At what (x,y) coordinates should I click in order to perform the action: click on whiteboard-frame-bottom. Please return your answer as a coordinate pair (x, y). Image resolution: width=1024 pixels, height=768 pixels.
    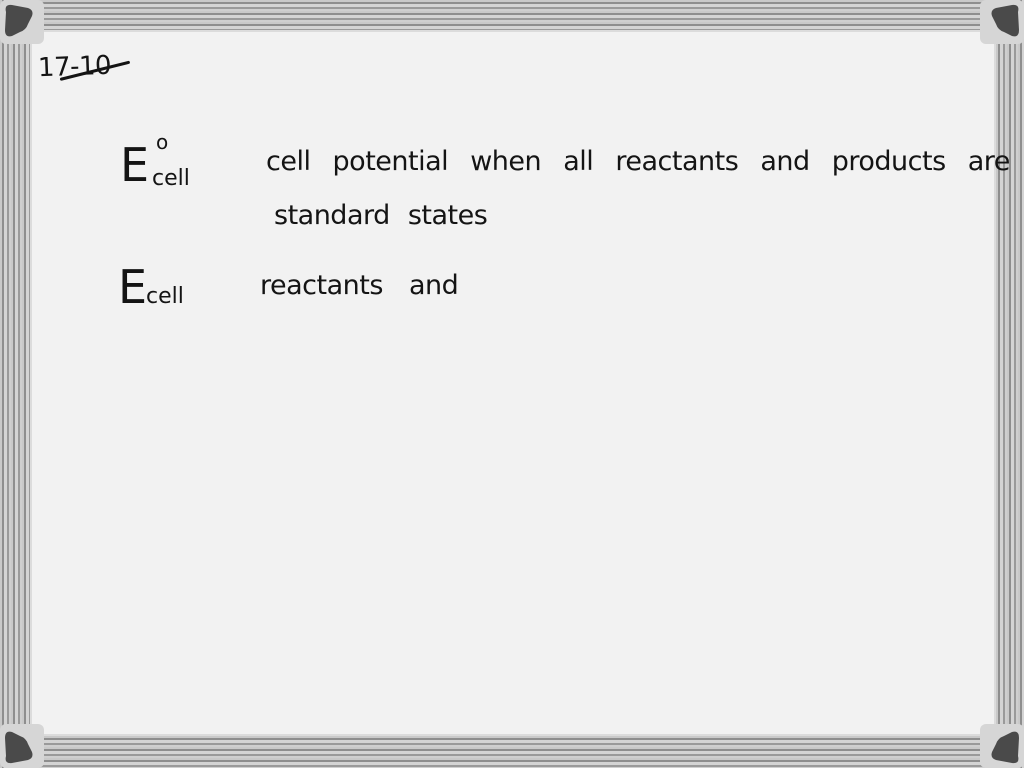
    Looking at the image, I should click on (512, 751).